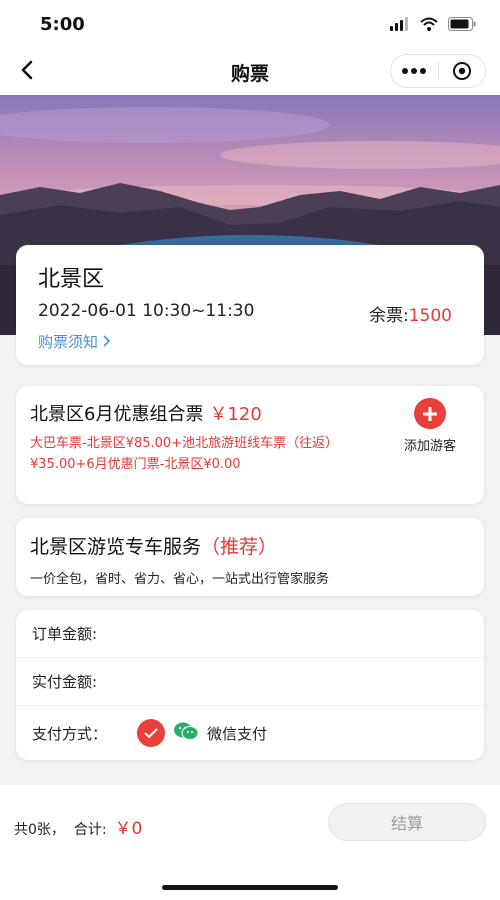 The image size is (500, 900). I want to click on checkout-button: 结算, so click(407, 822).